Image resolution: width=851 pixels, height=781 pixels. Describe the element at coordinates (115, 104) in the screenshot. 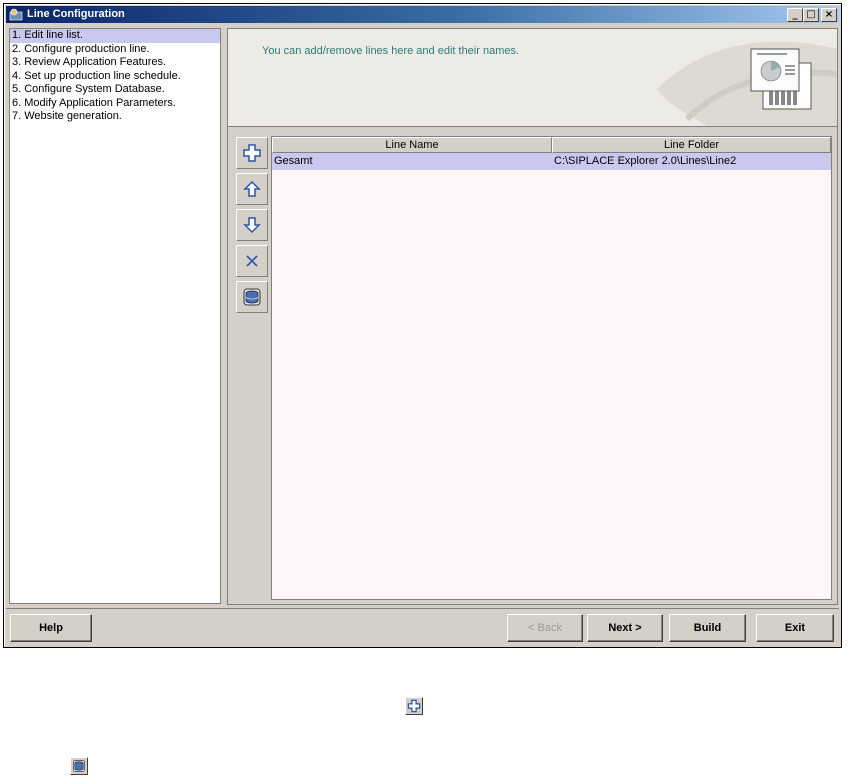

I see `step-item-app-parameters: 6. Modify Application Parameters.` at that location.